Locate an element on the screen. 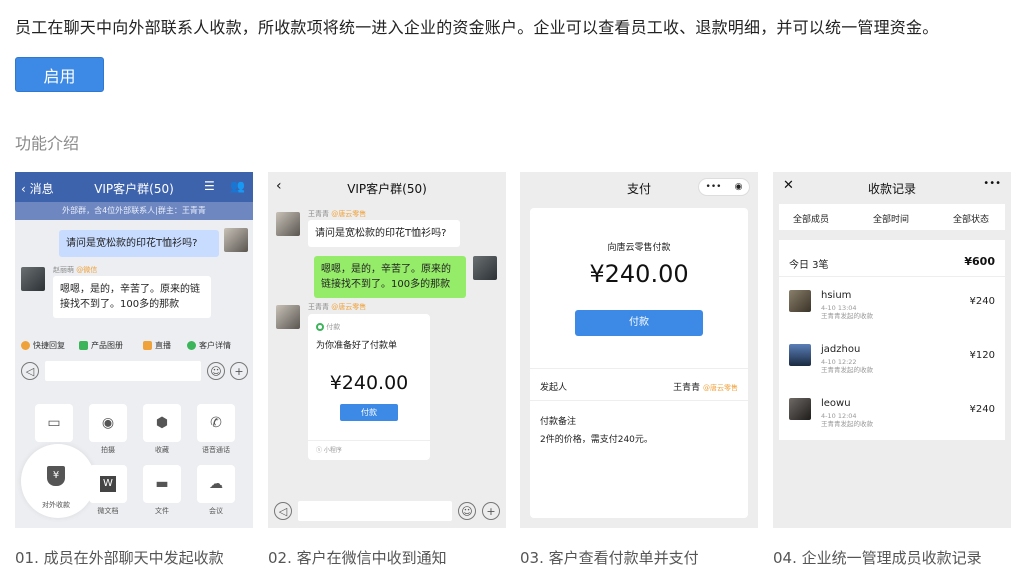 The width and height of the screenshot is (1024, 586). enable-button: 启用 is located at coordinates (59, 74).